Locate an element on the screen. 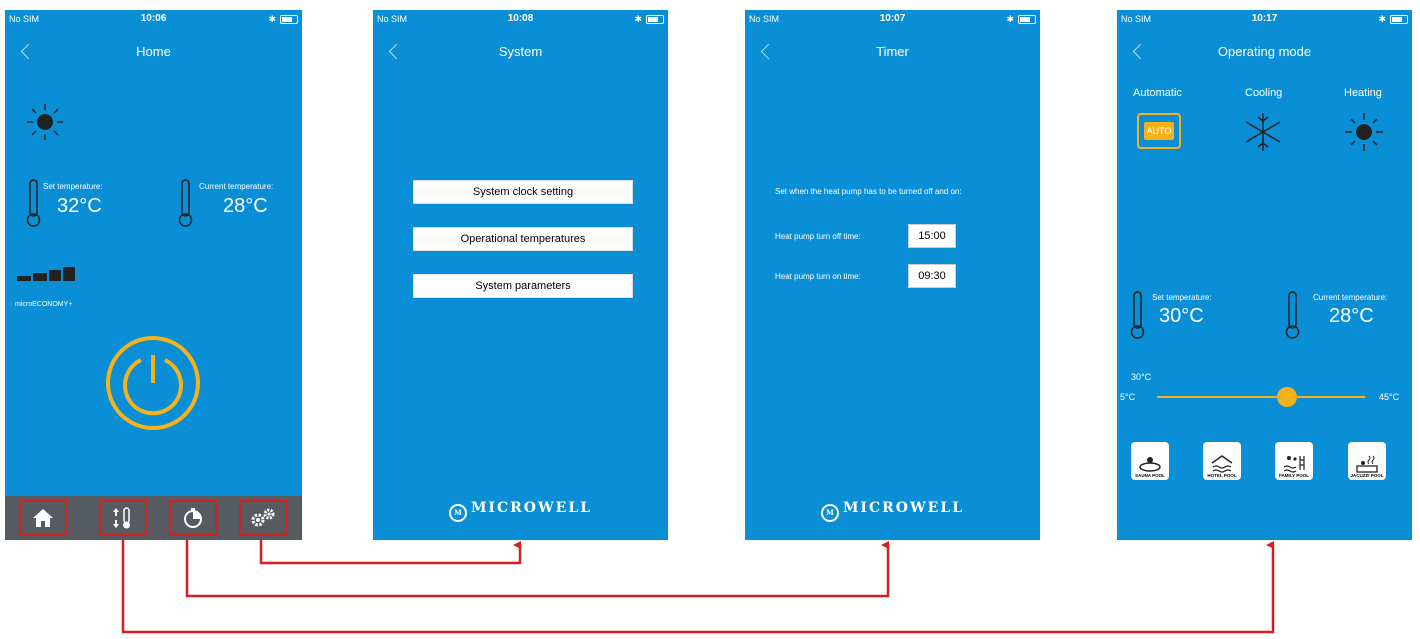 The height and width of the screenshot is (639, 1420). family-pool-button: FAMILY POOL is located at coordinates (1294, 461).